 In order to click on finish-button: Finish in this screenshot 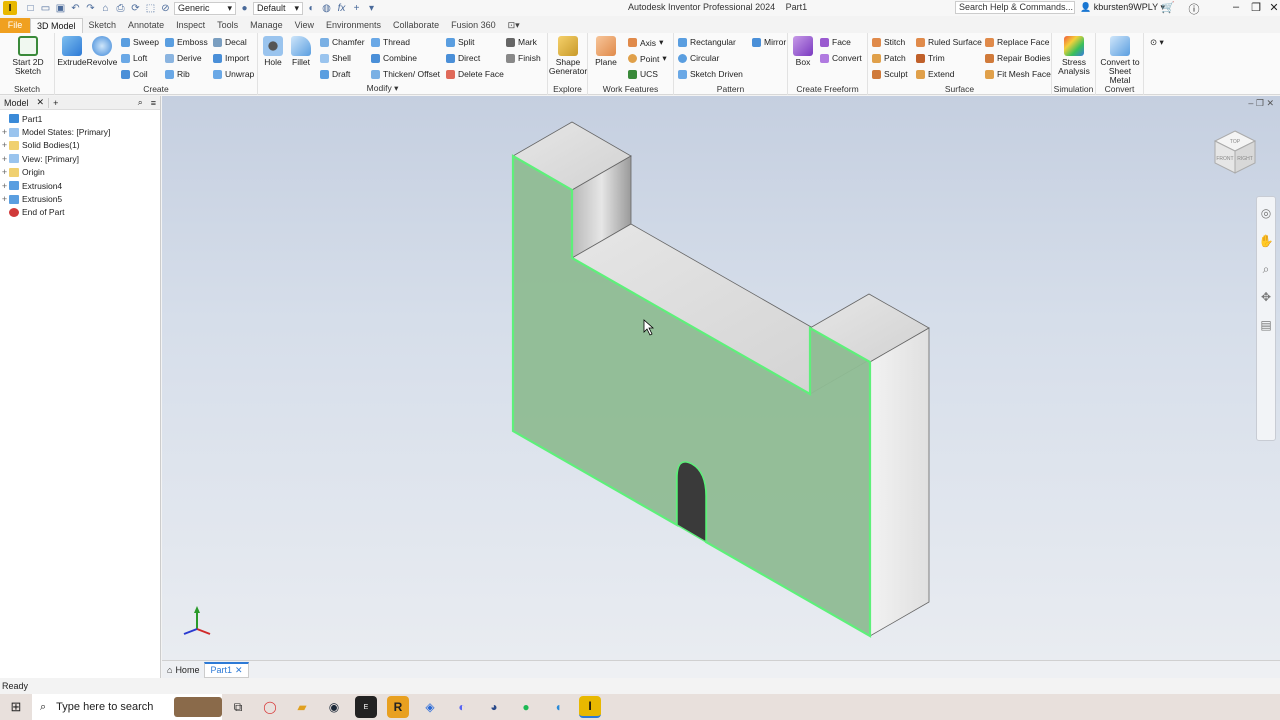, I will do `click(523, 58)`.